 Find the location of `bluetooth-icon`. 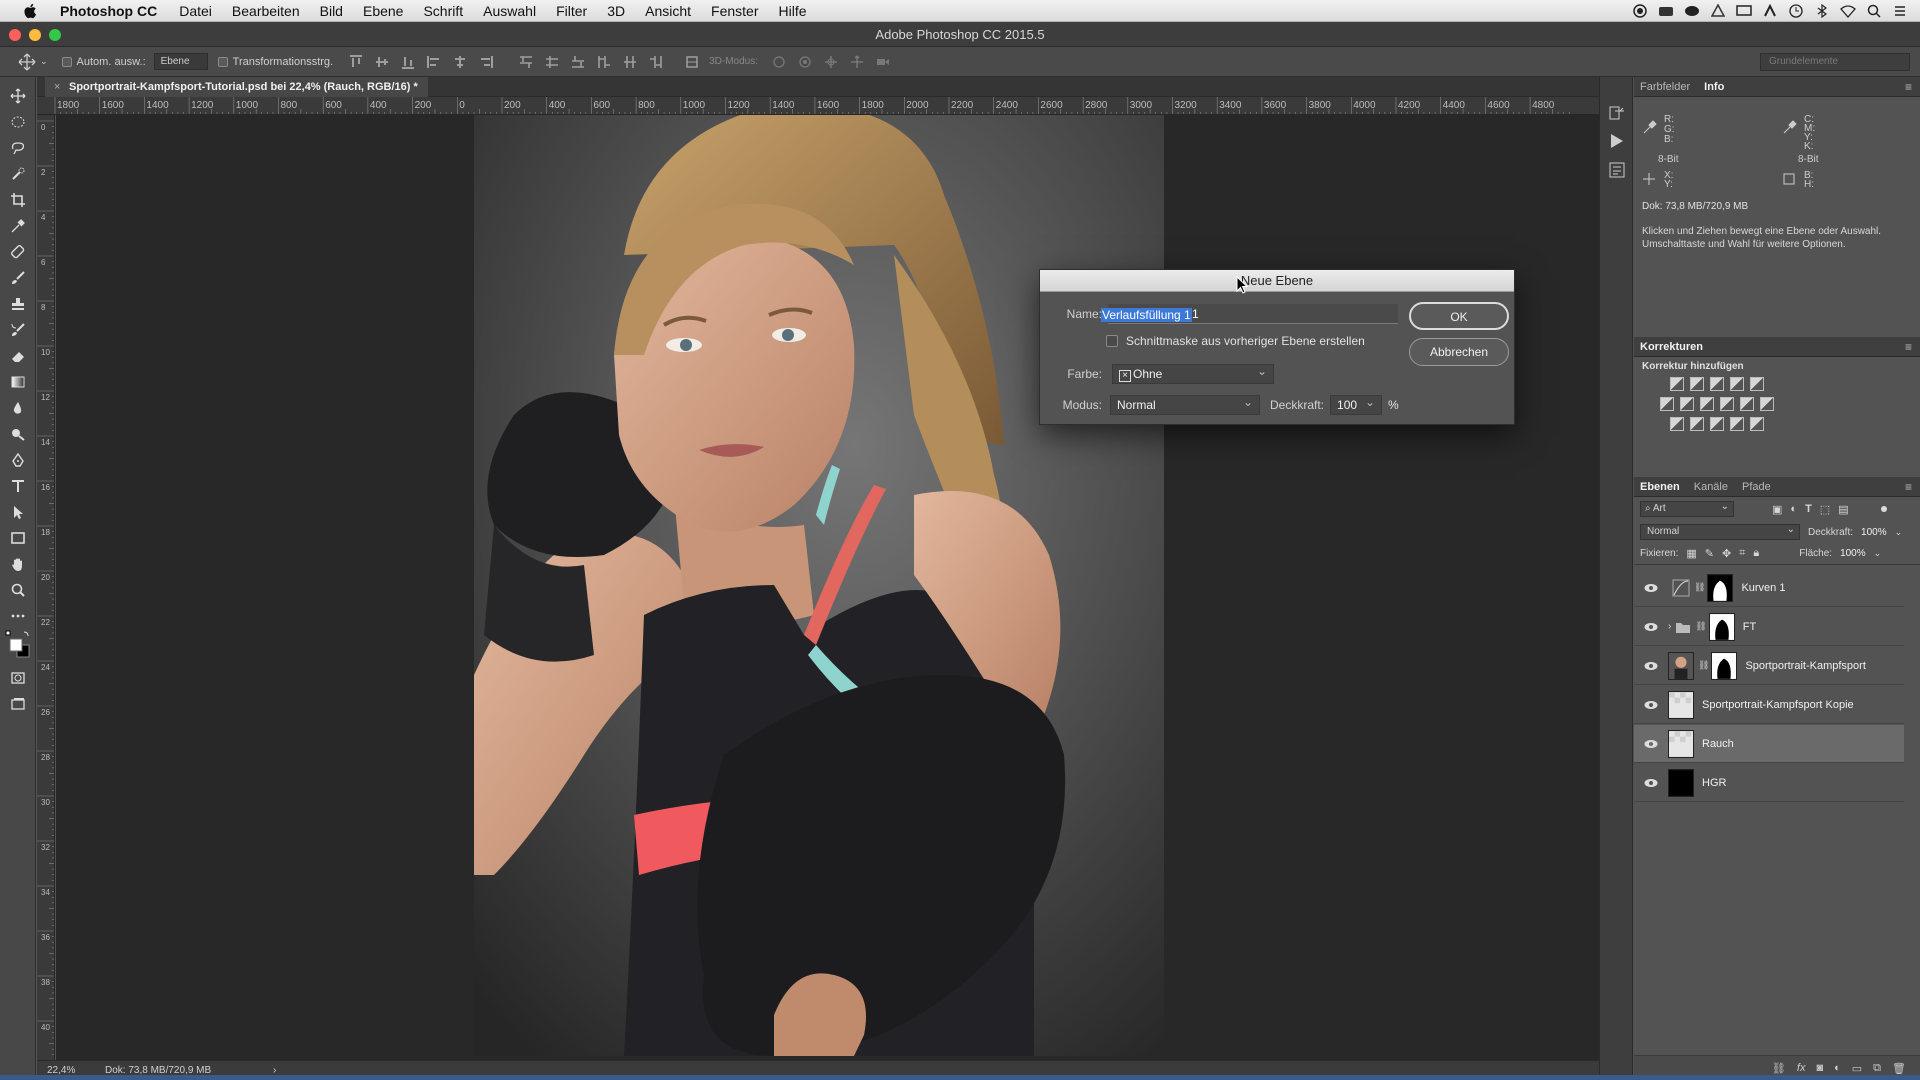

bluetooth-icon is located at coordinates (1822, 11).